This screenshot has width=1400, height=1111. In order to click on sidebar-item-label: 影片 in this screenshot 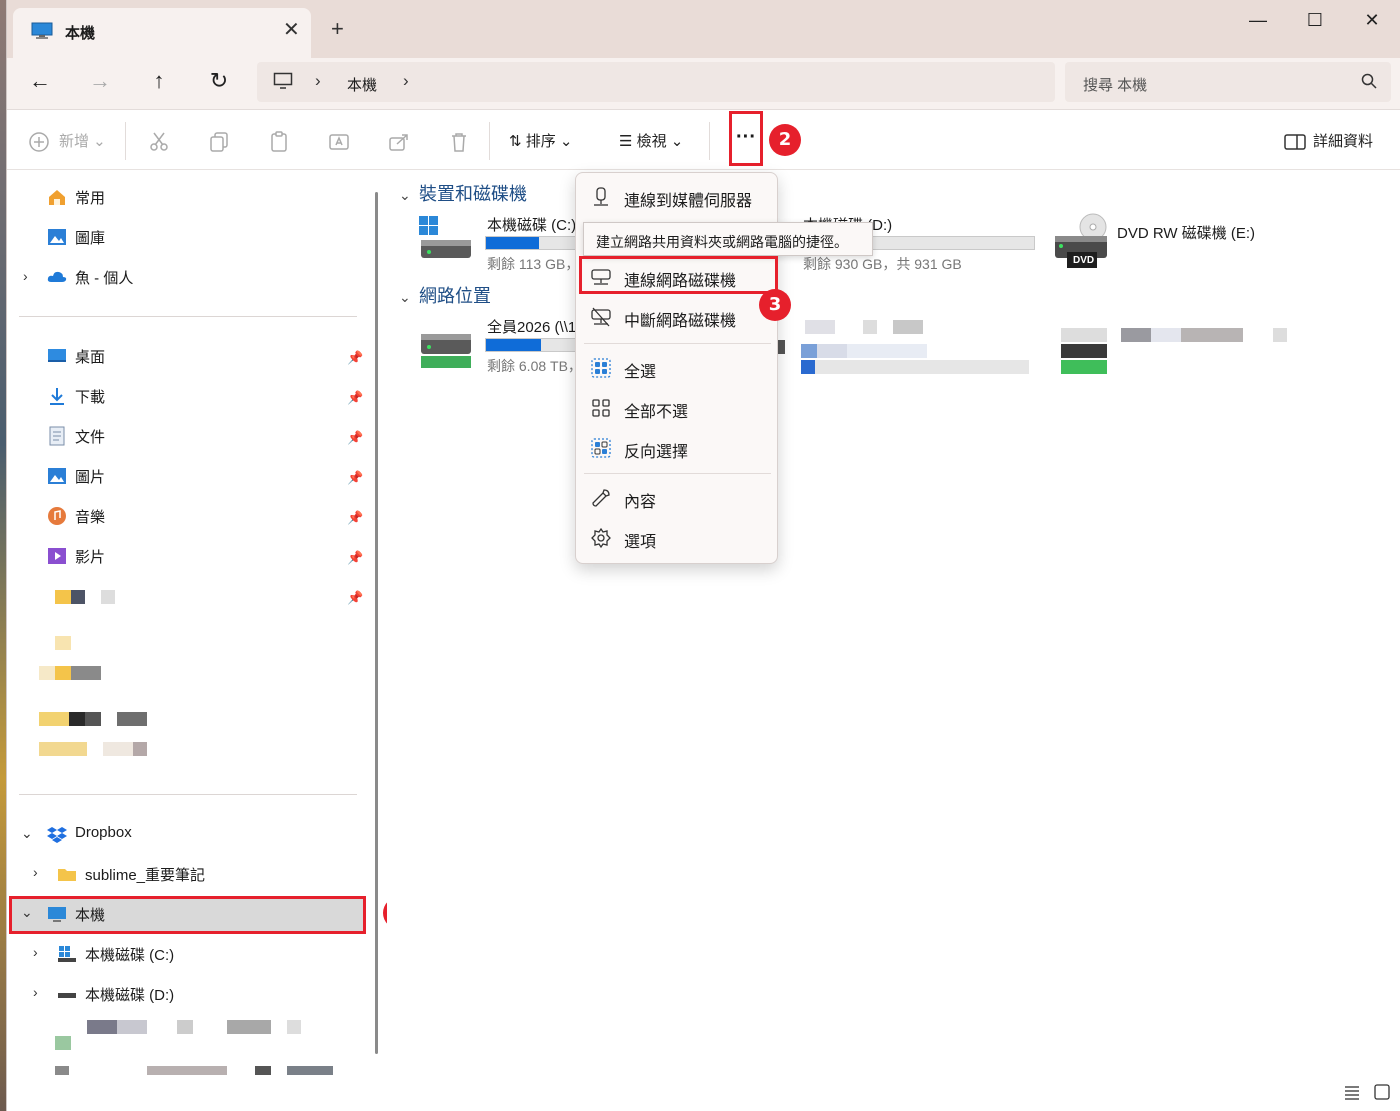, I will do `click(90, 557)`.